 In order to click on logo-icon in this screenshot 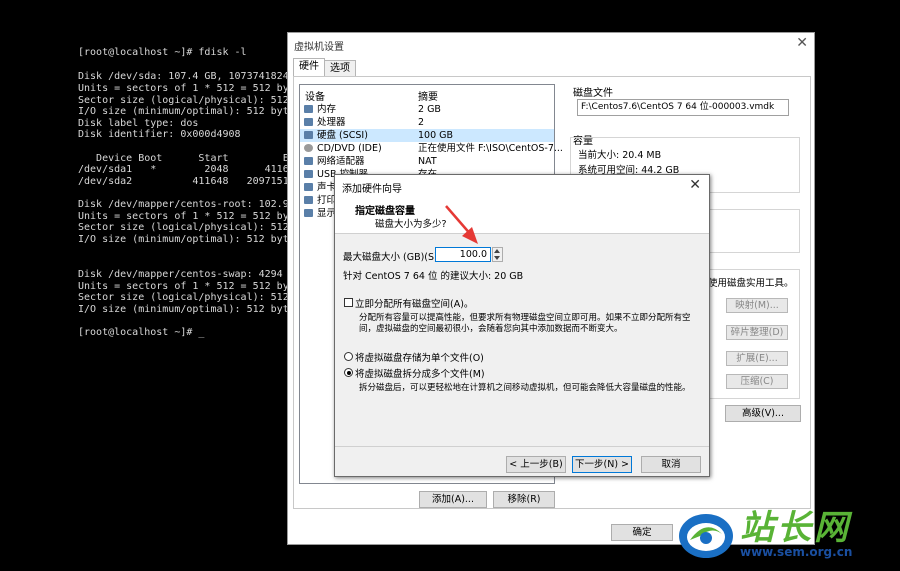, I will do `click(706, 536)`.